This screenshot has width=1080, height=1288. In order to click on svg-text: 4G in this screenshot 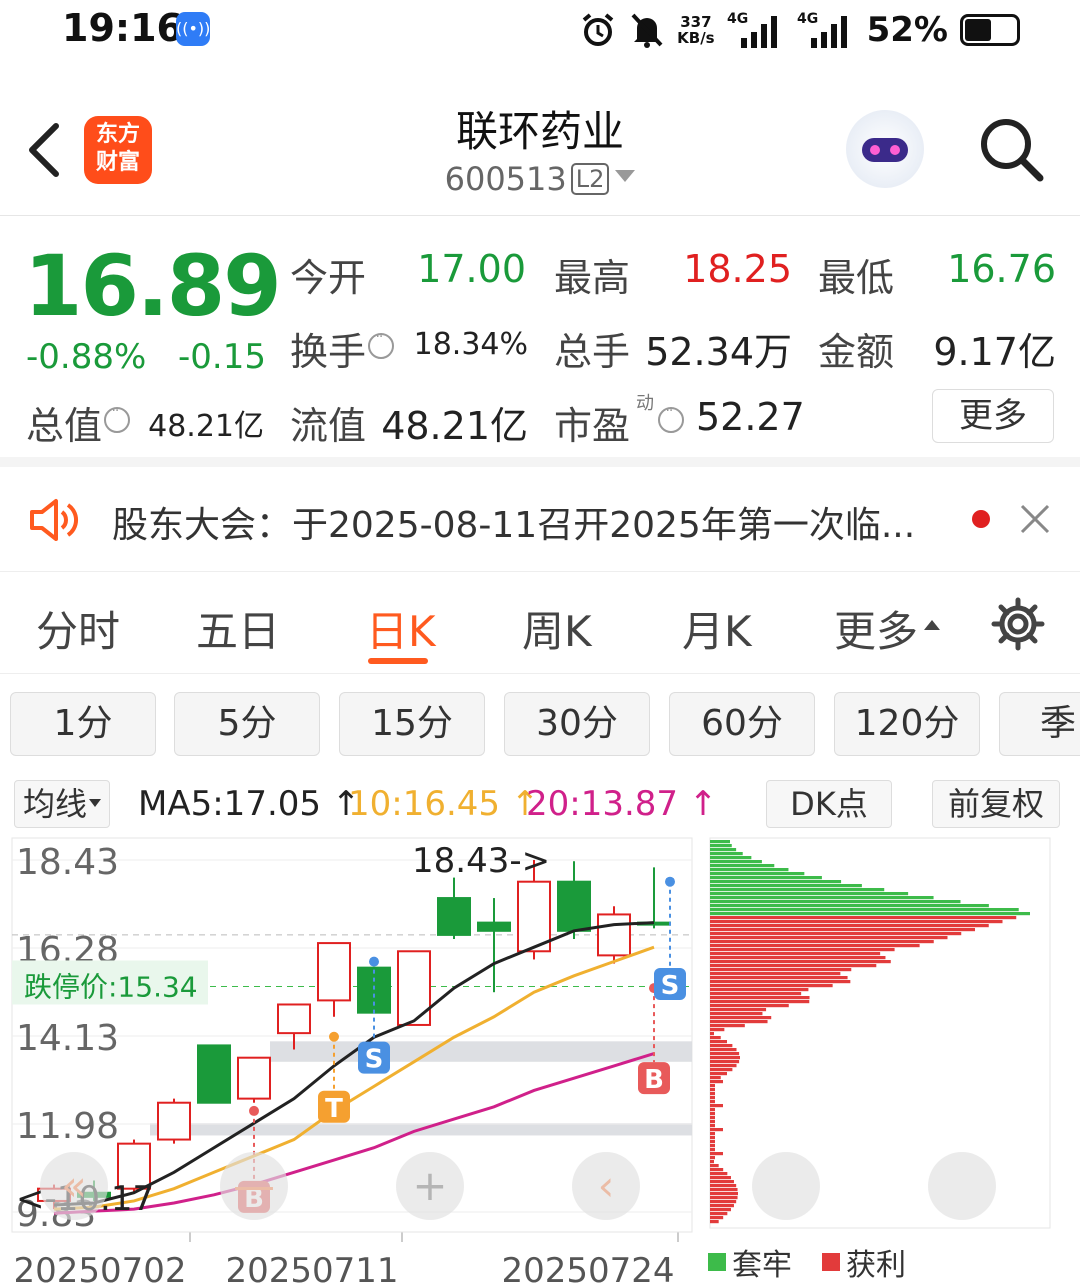, I will do `click(807, 19)`.